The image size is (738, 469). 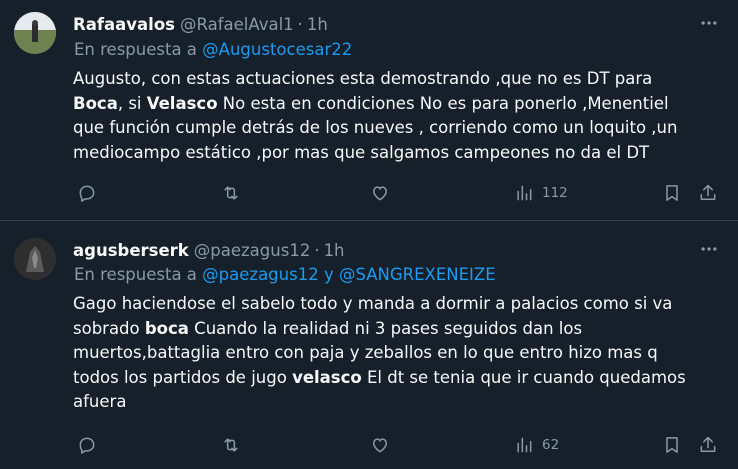 What do you see at coordinates (260, 274) in the screenshot?
I see `mention-link: @paezagus12` at bounding box center [260, 274].